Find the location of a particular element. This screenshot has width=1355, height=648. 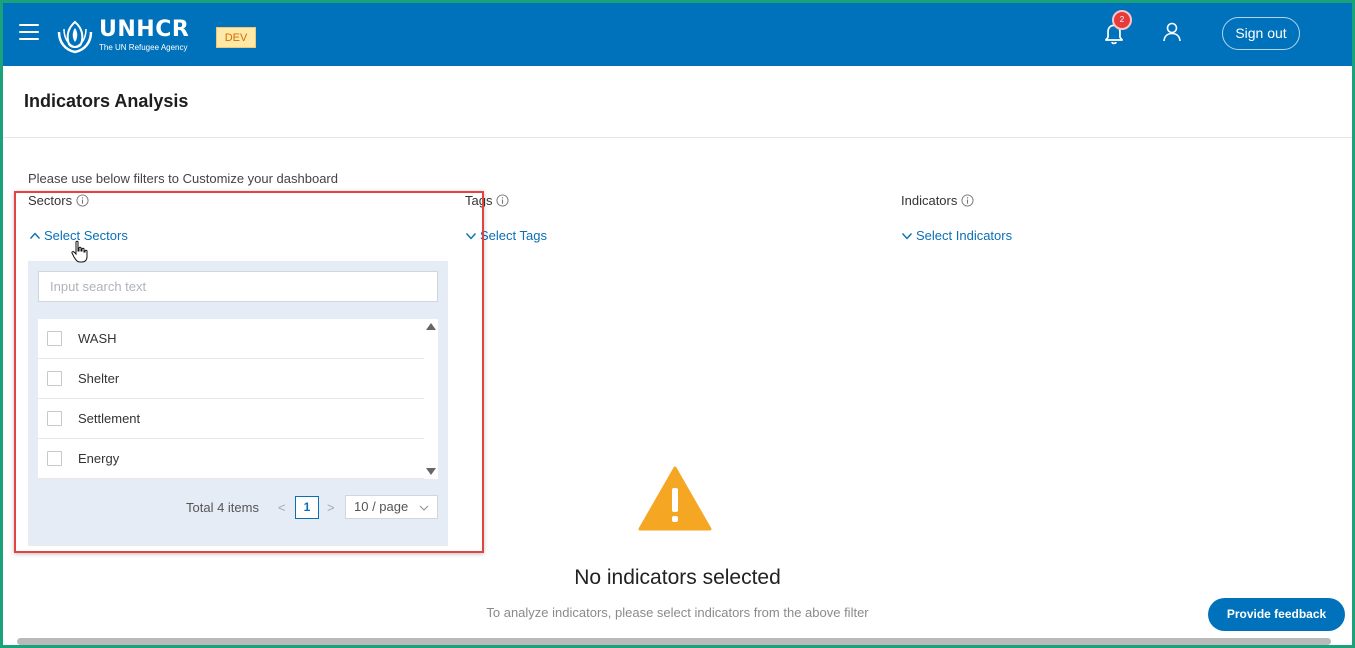

empty-state-title: No indicators selected is located at coordinates (677, 577).